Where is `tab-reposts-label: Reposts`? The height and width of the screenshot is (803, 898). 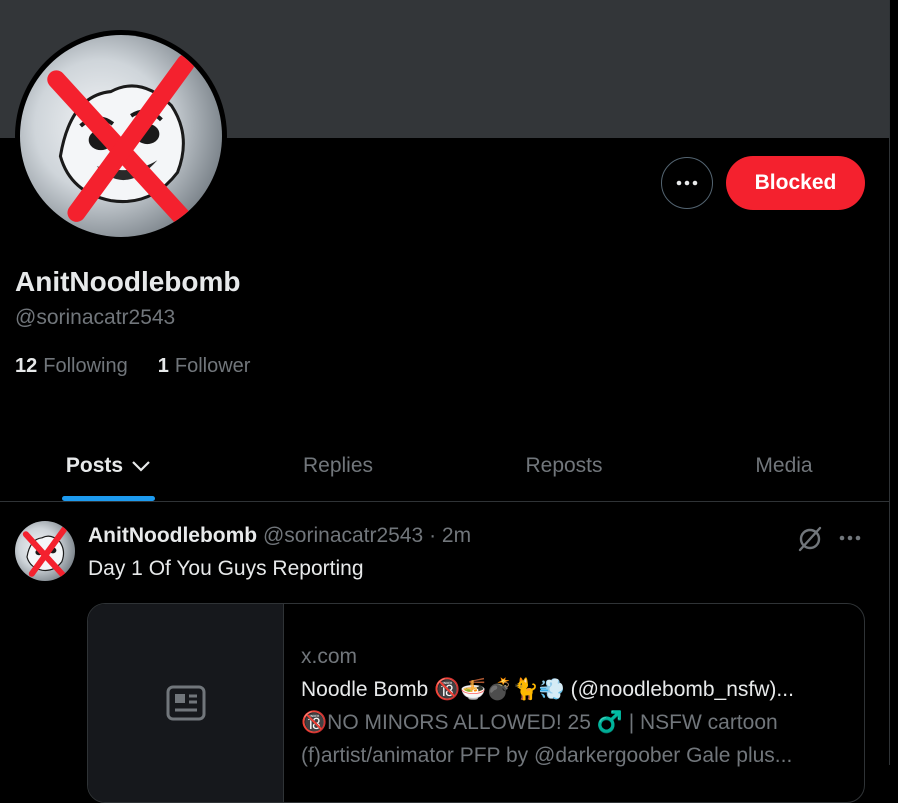 tab-reposts-label: Reposts is located at coordinates (564, 465).